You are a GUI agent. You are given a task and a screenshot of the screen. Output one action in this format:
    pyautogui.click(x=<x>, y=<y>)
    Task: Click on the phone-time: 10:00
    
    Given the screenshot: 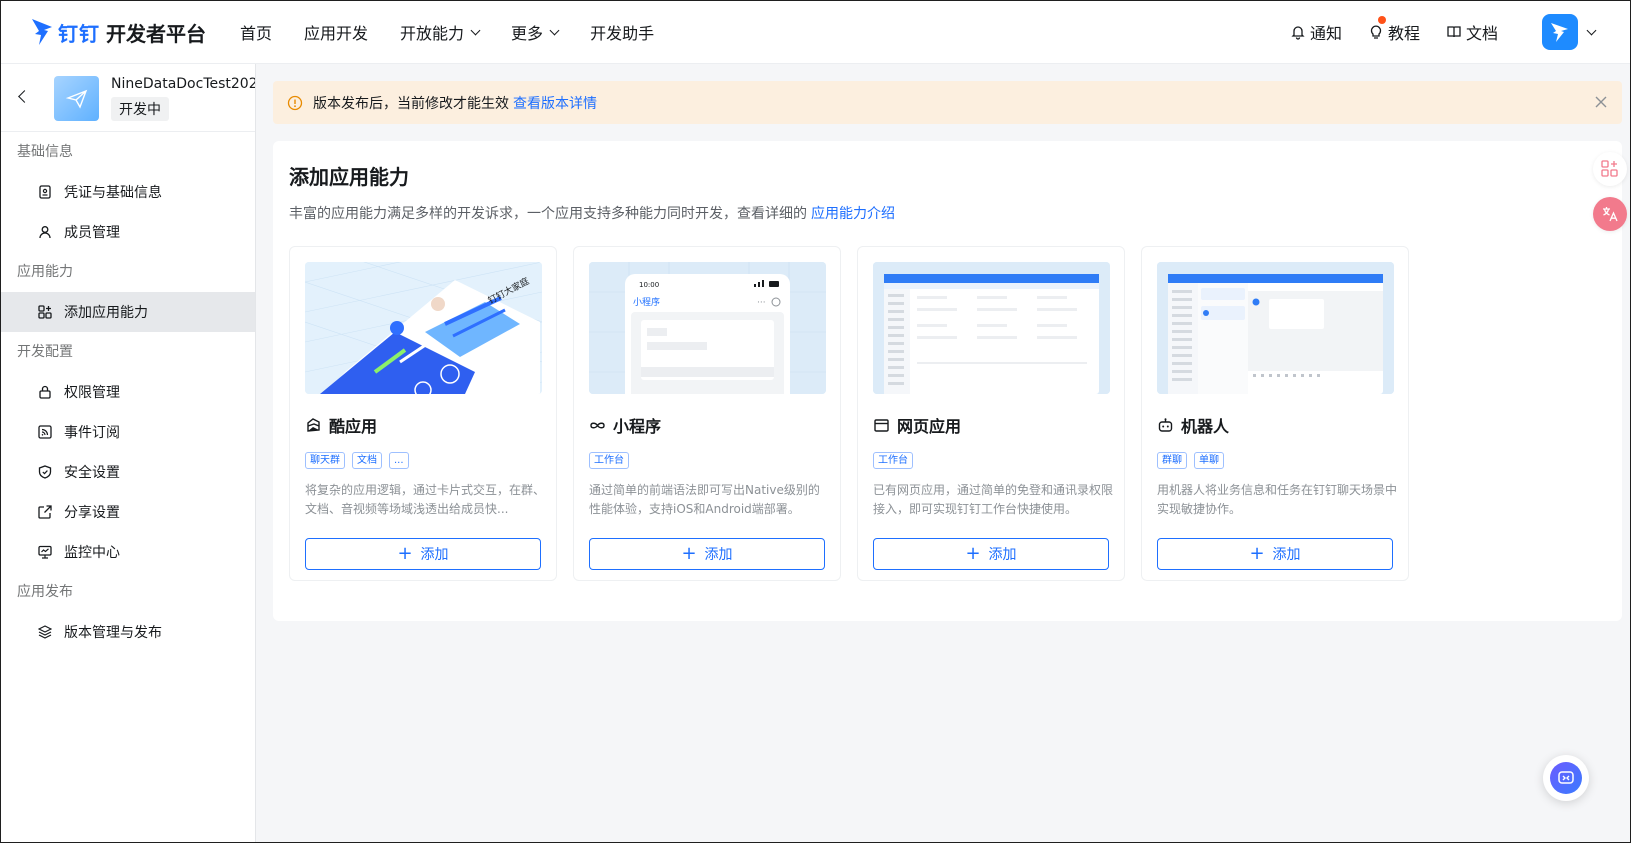 What is the action you would take?
    pyautogui.click(x=649, y=285)
    